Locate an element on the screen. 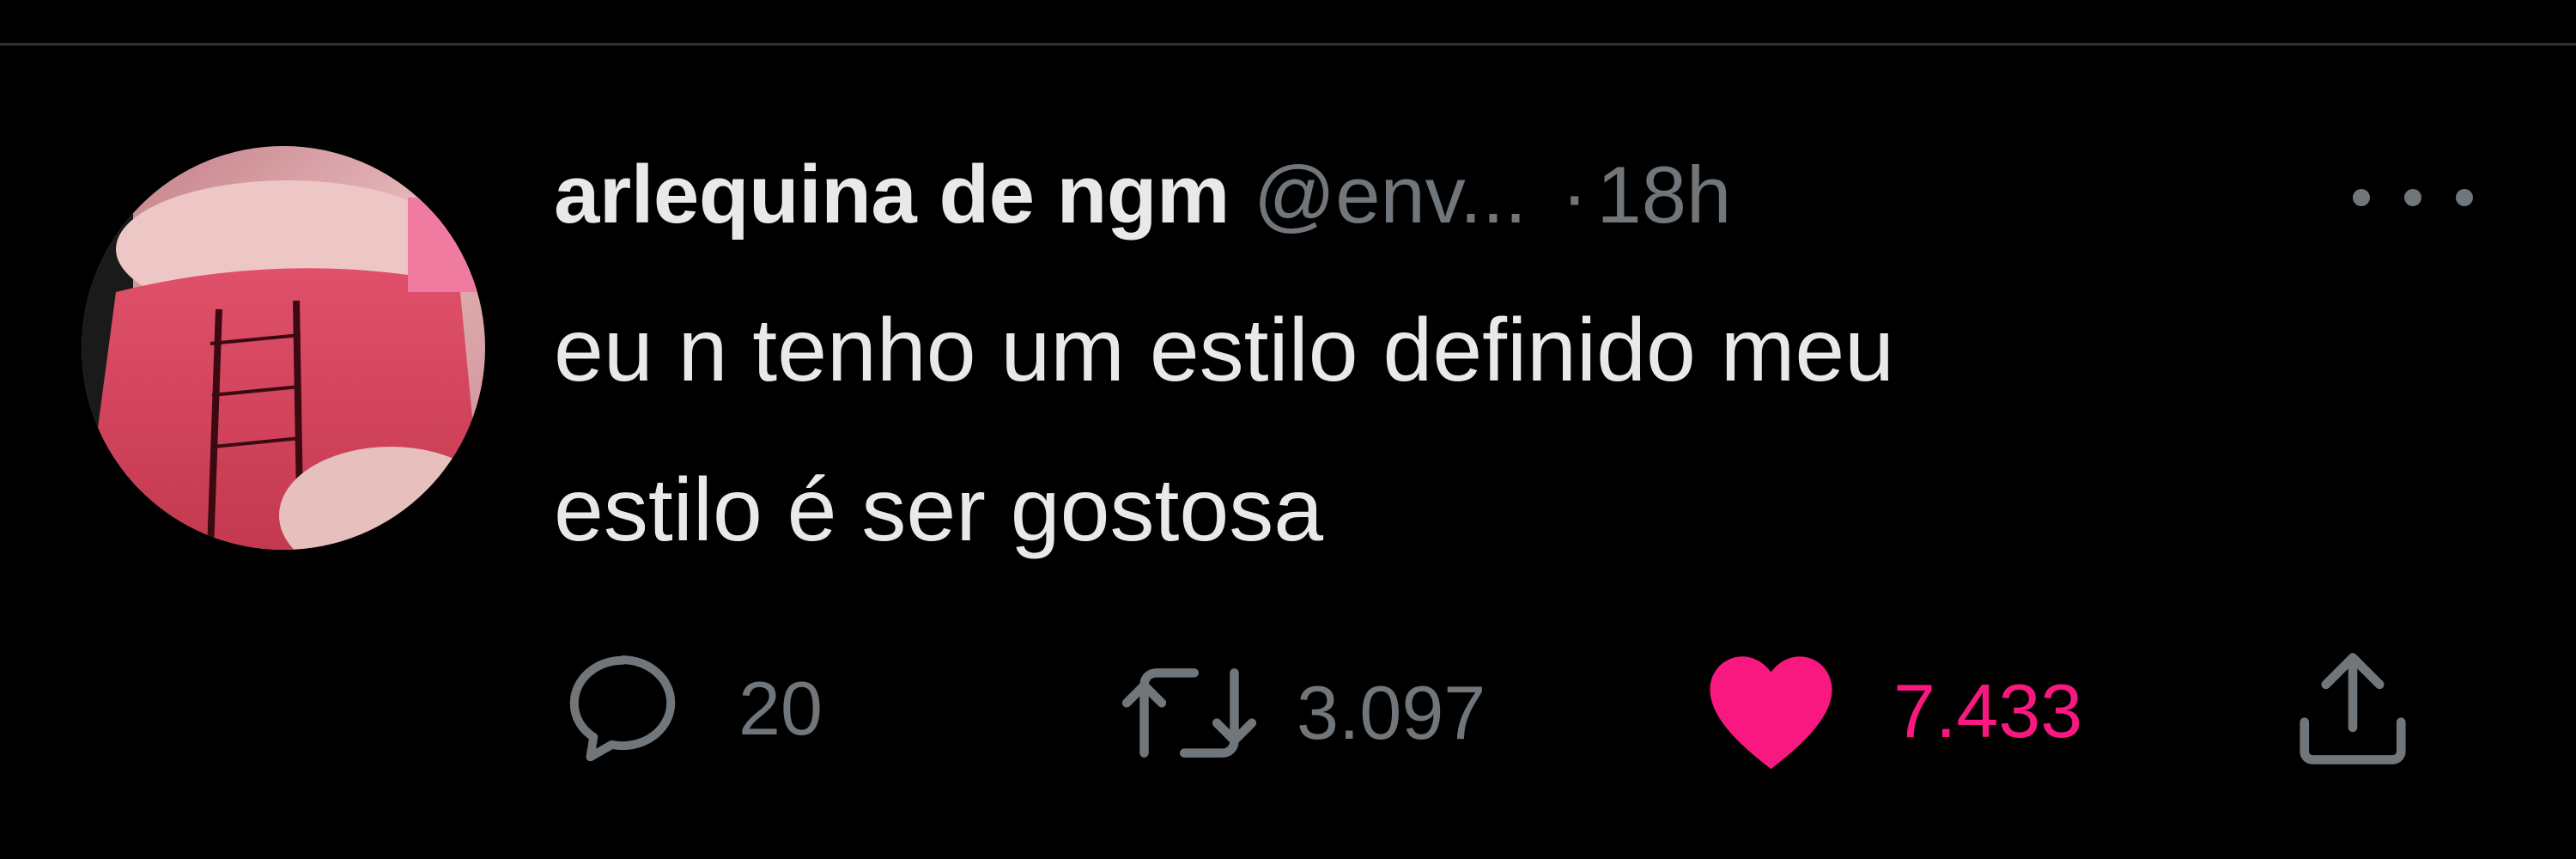 The width and height of the screenshot is (2576, 859). like-count: 7.433 is located at coordinates (1988, 710).